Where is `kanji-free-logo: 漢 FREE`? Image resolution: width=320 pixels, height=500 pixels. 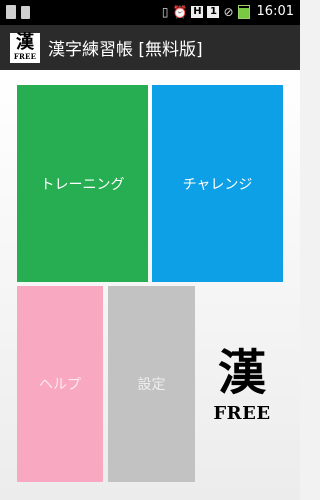
kanji-free-logo: 漢 FREE is located at coordinates (242, 390).